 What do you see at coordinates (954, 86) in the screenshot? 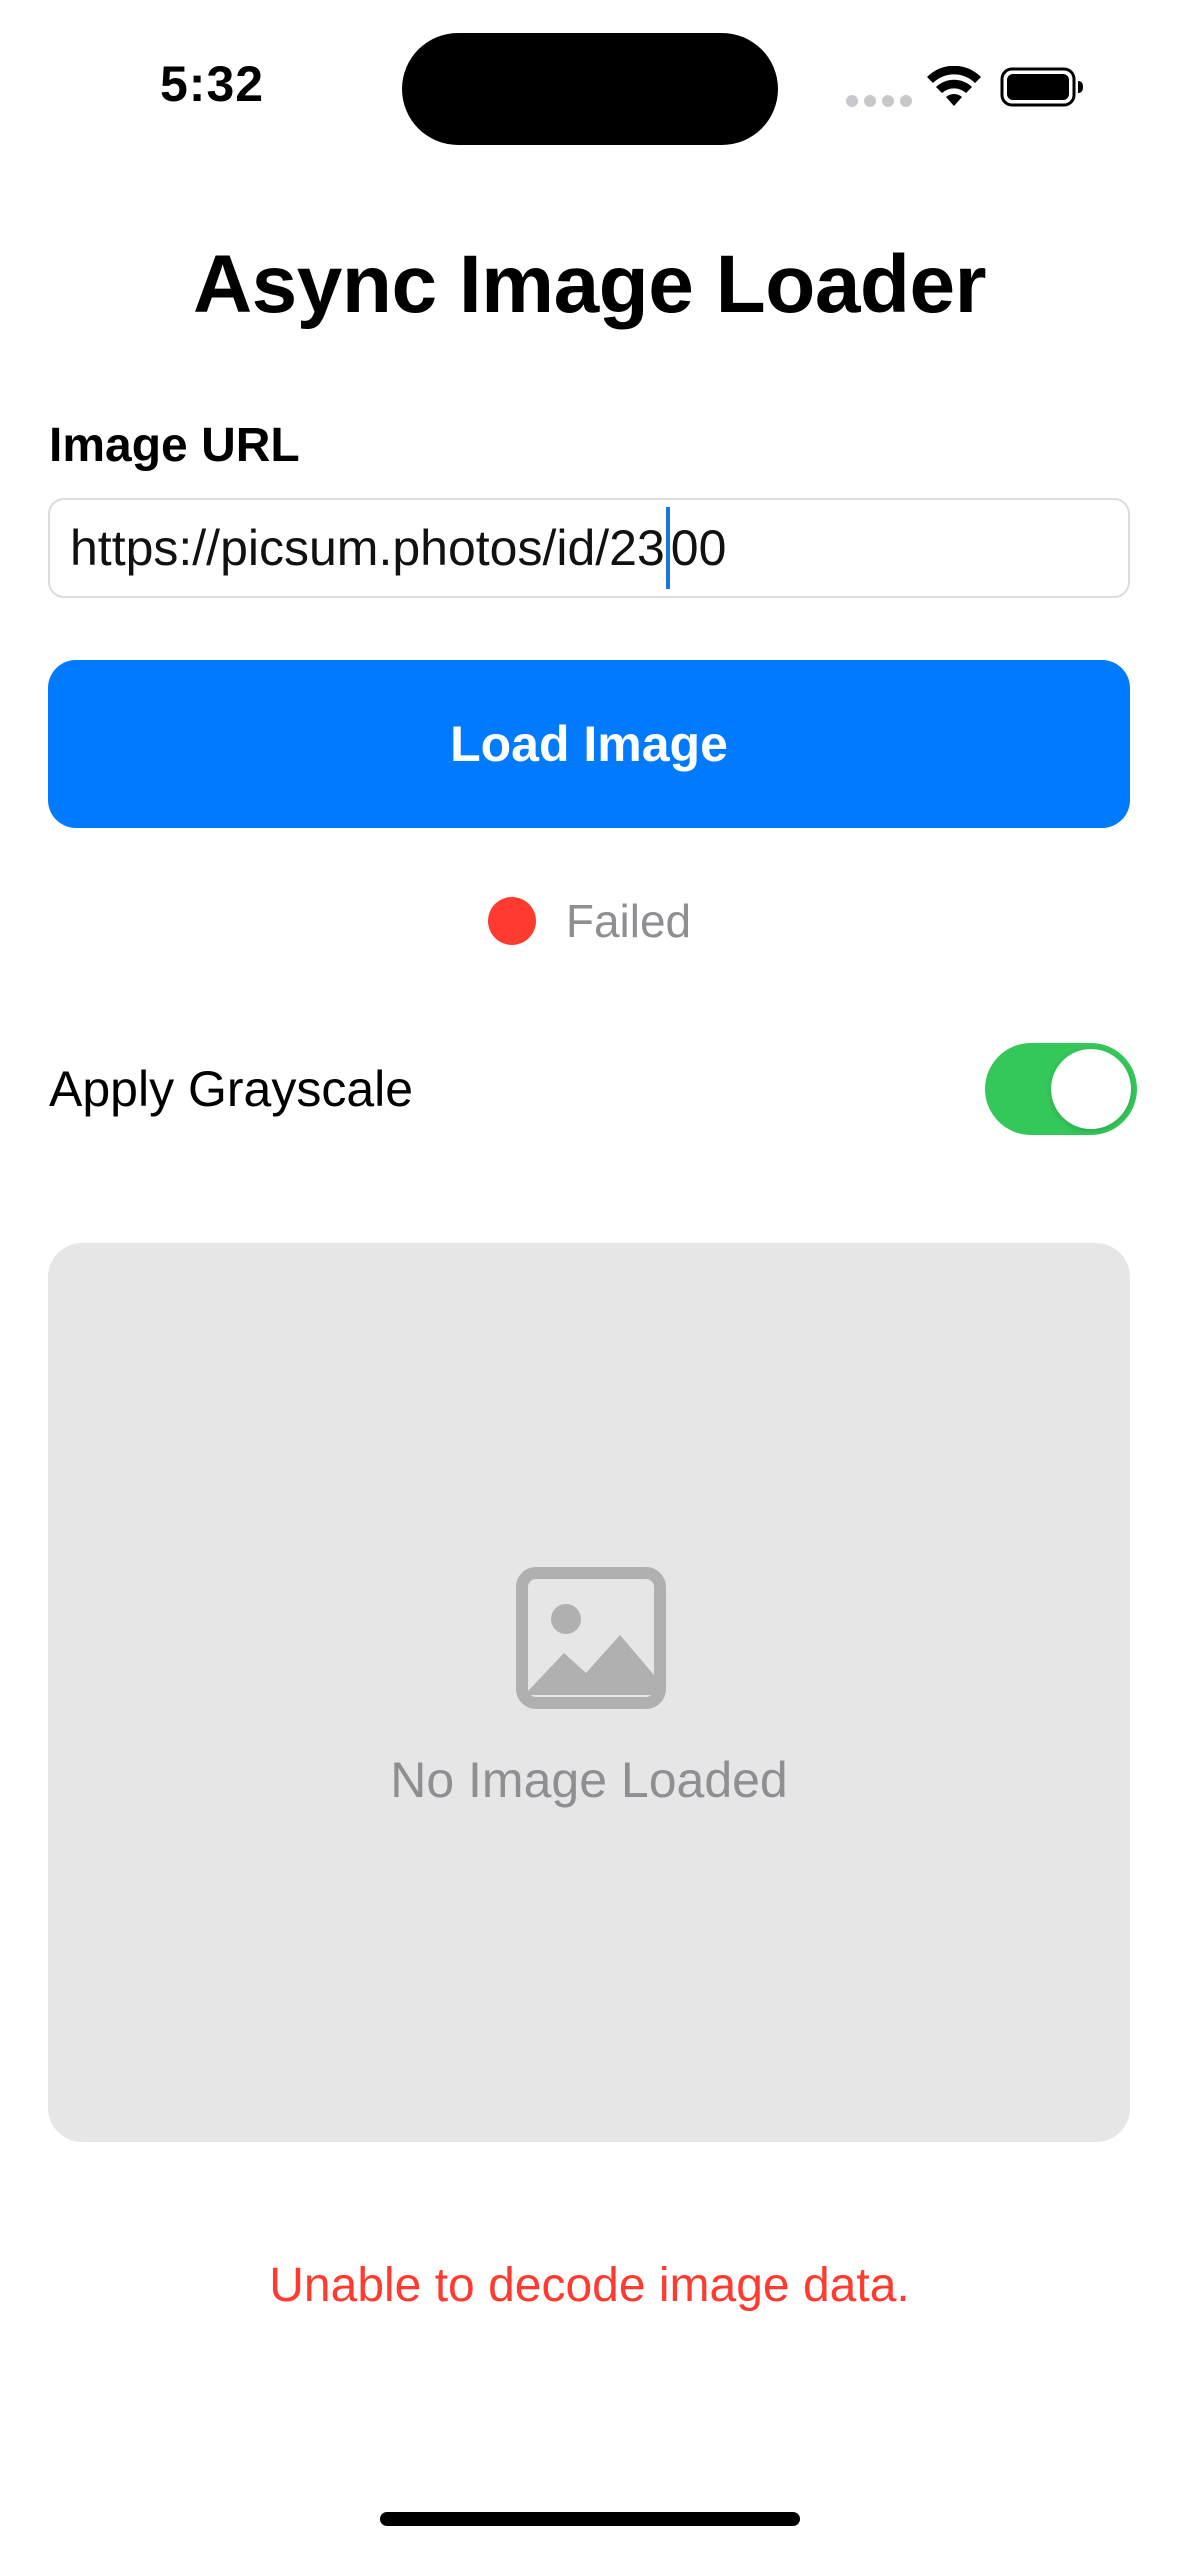
I see `wifi-icon` at bounding box center [954, 86].